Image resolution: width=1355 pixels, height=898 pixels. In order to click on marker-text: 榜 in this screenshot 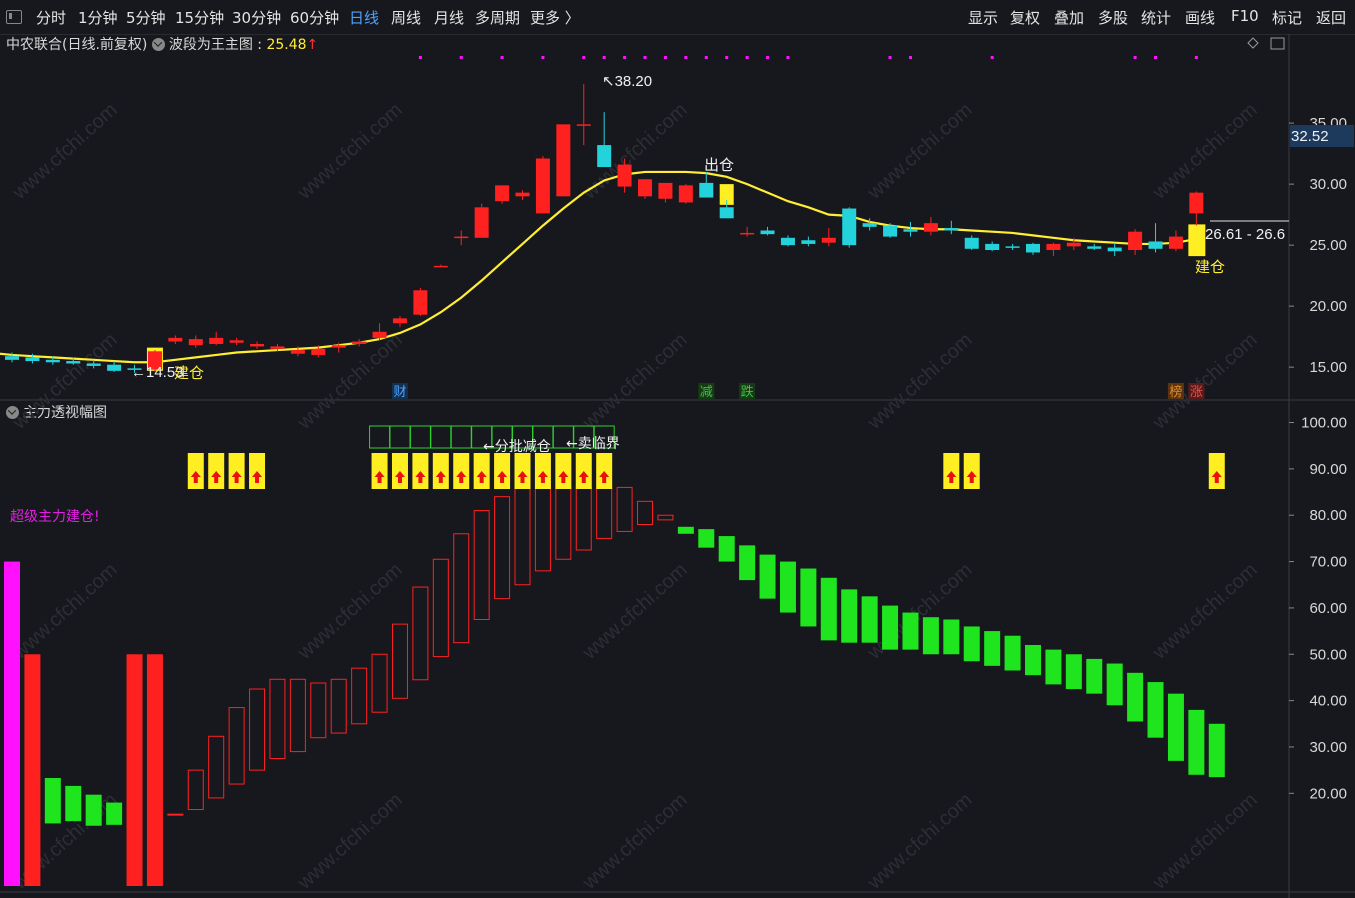, I will do `click(1175, 392)`.